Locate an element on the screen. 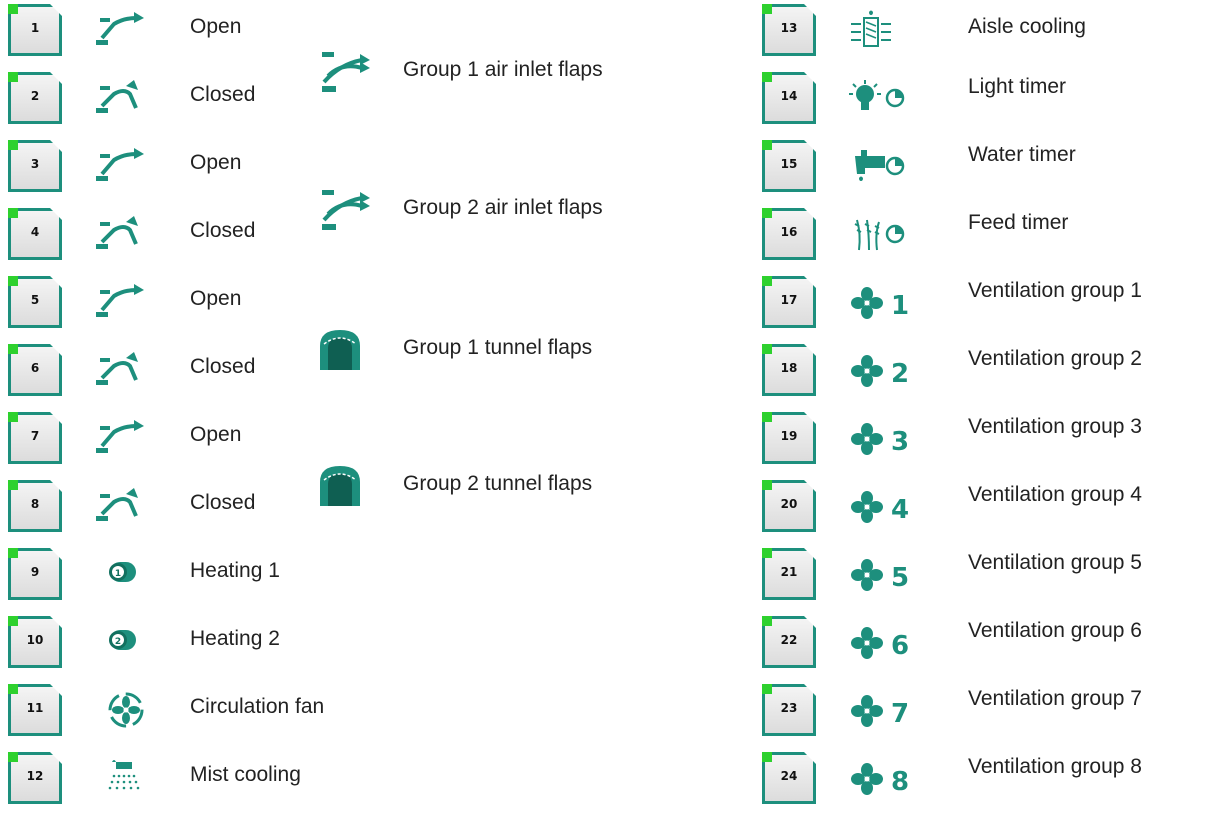 The image size is (1211, 816). slot-number: 11 is located at coordinates (35, 708).